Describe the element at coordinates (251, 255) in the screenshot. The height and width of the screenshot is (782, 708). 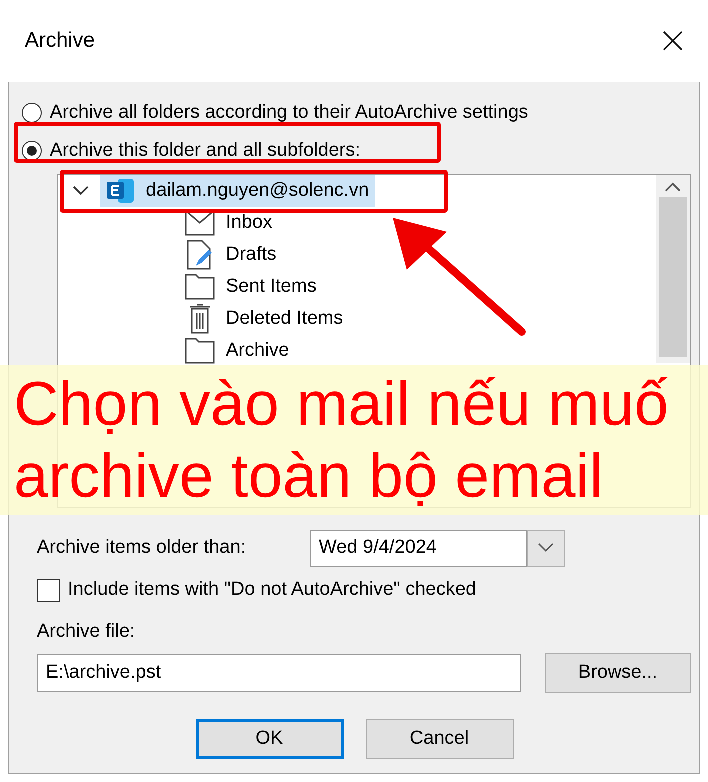
I see `folder-item: Drafts` at that location.